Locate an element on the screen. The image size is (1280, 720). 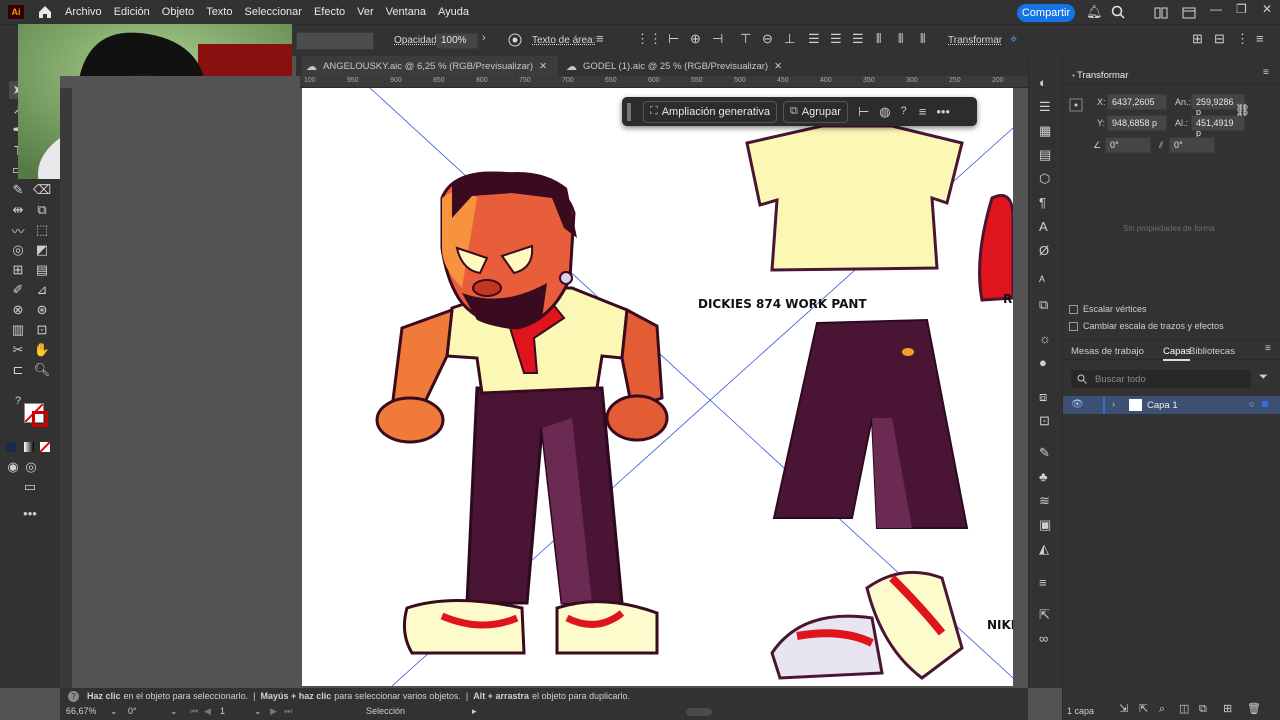
none-mode-icon is located at coordinates (45, 447).